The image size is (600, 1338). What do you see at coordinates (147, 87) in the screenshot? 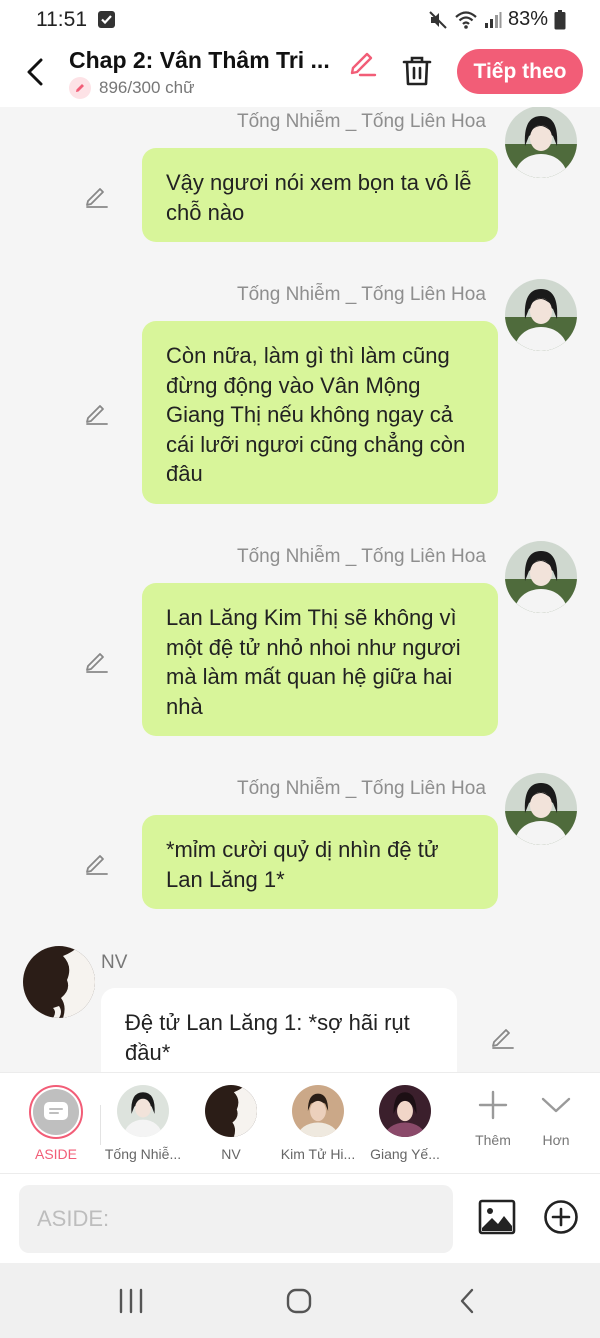
I see `word-count-text: 896/300 chữ` at bounding box center [147, 87].